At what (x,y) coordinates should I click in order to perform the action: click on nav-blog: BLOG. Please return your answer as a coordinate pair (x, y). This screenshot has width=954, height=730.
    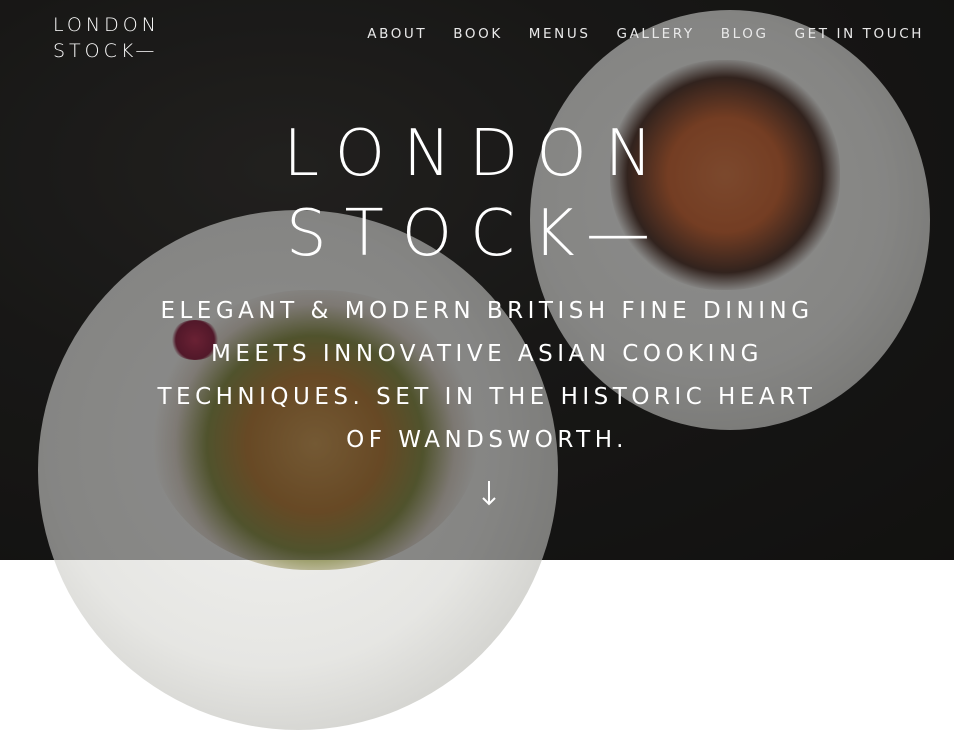
    Looking at the image, I should click on (745, 34).